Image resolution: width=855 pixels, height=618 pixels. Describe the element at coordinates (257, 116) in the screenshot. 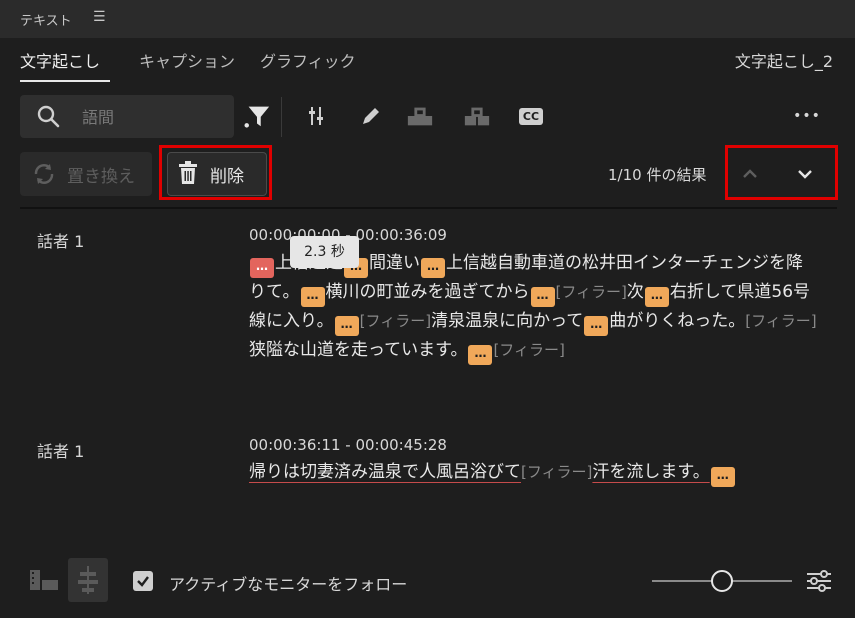

I see `filter-icon` at that location.